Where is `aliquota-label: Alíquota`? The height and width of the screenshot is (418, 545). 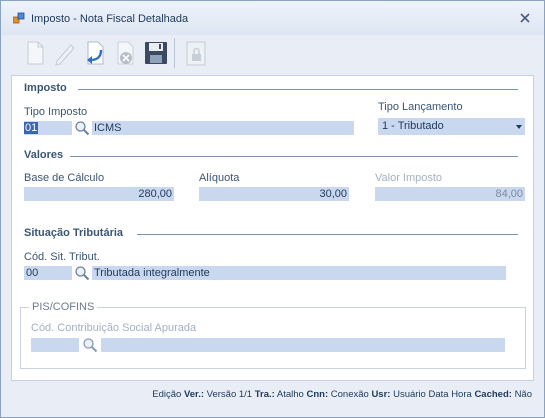
aliquota-label: Alíquota is located at coordinates (219, 178).